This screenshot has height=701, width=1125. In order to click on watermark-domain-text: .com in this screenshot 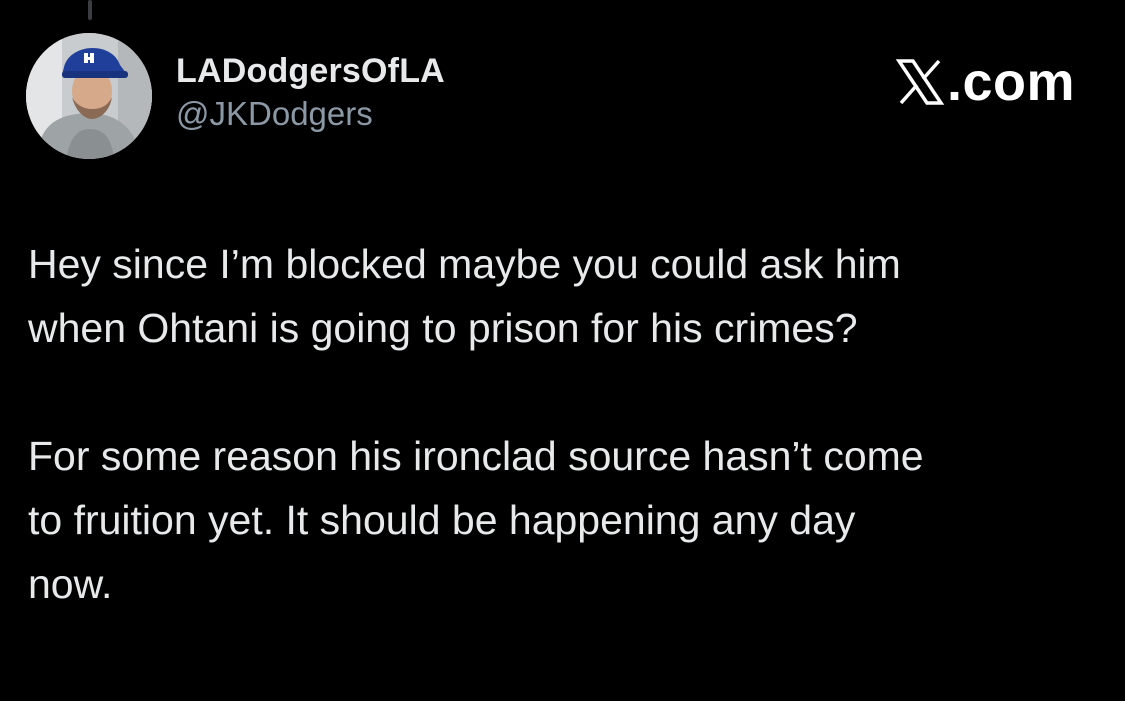, I will do `click(1010, 82)`.